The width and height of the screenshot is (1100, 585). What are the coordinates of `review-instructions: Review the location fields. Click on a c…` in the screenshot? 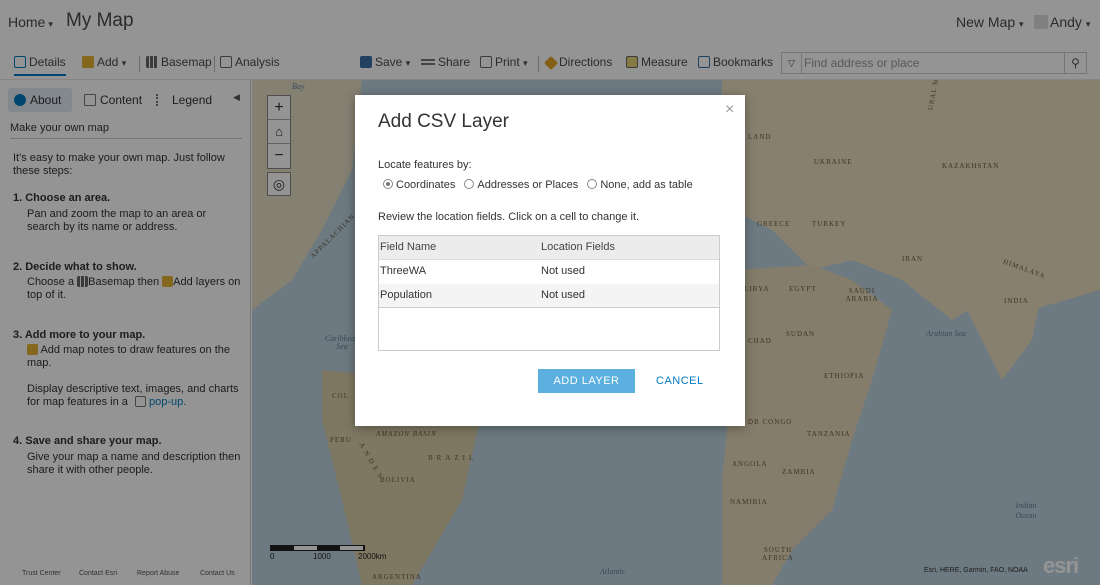 It's located at (509, 217).